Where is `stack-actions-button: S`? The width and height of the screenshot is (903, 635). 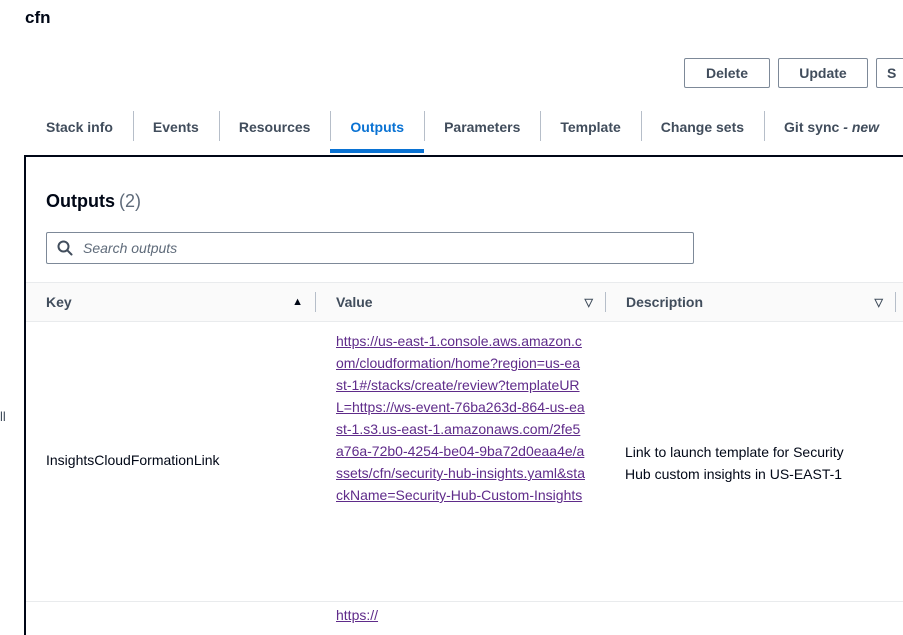 stack-actions-button: S is located at coordinates (889, 73).